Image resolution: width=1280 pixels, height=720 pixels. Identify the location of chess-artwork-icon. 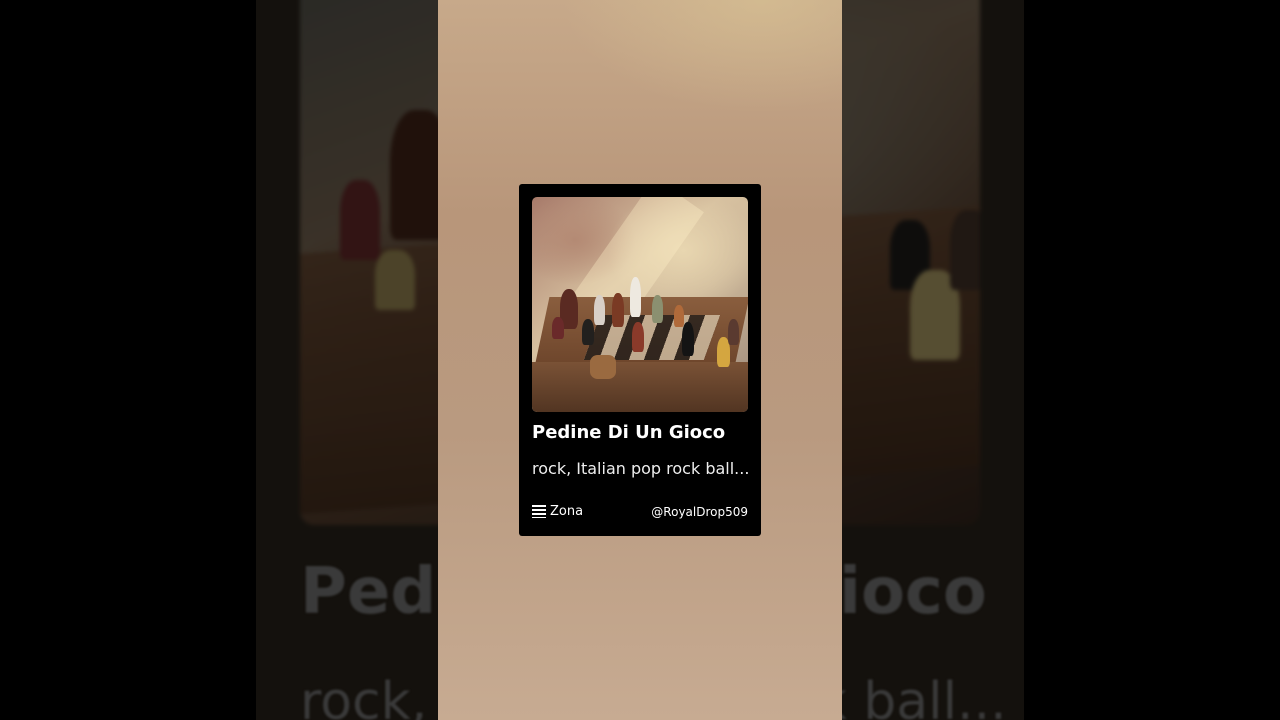
(640, 304).